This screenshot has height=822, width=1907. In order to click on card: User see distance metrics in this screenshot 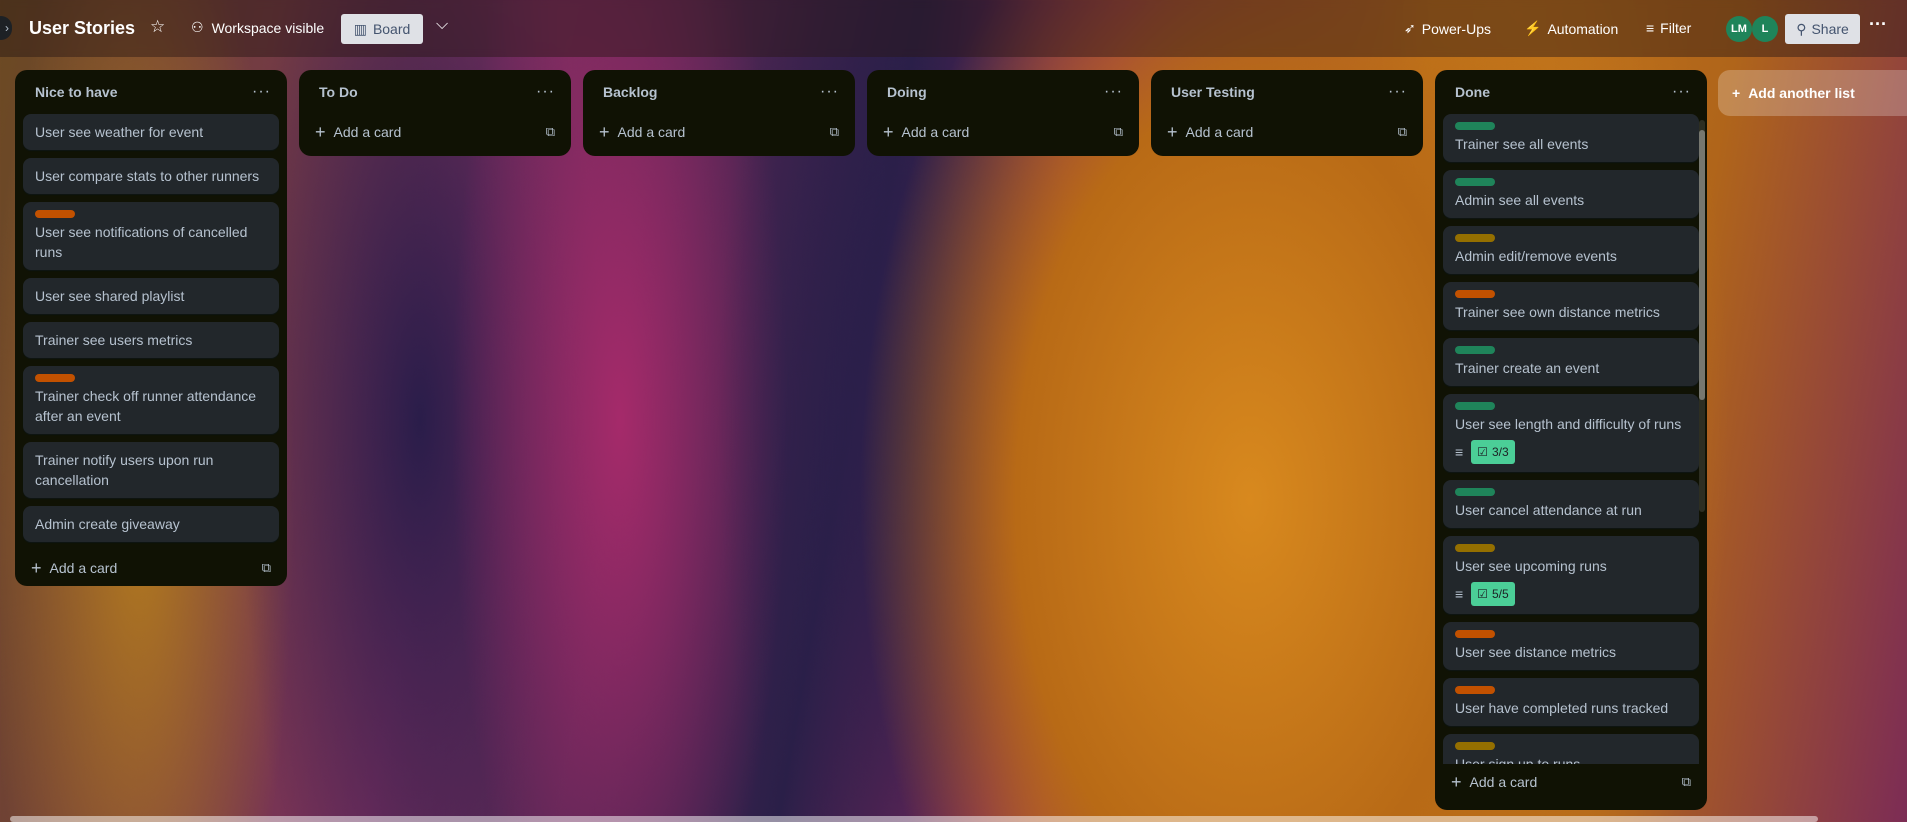, I will do `click(1571, 646)`.